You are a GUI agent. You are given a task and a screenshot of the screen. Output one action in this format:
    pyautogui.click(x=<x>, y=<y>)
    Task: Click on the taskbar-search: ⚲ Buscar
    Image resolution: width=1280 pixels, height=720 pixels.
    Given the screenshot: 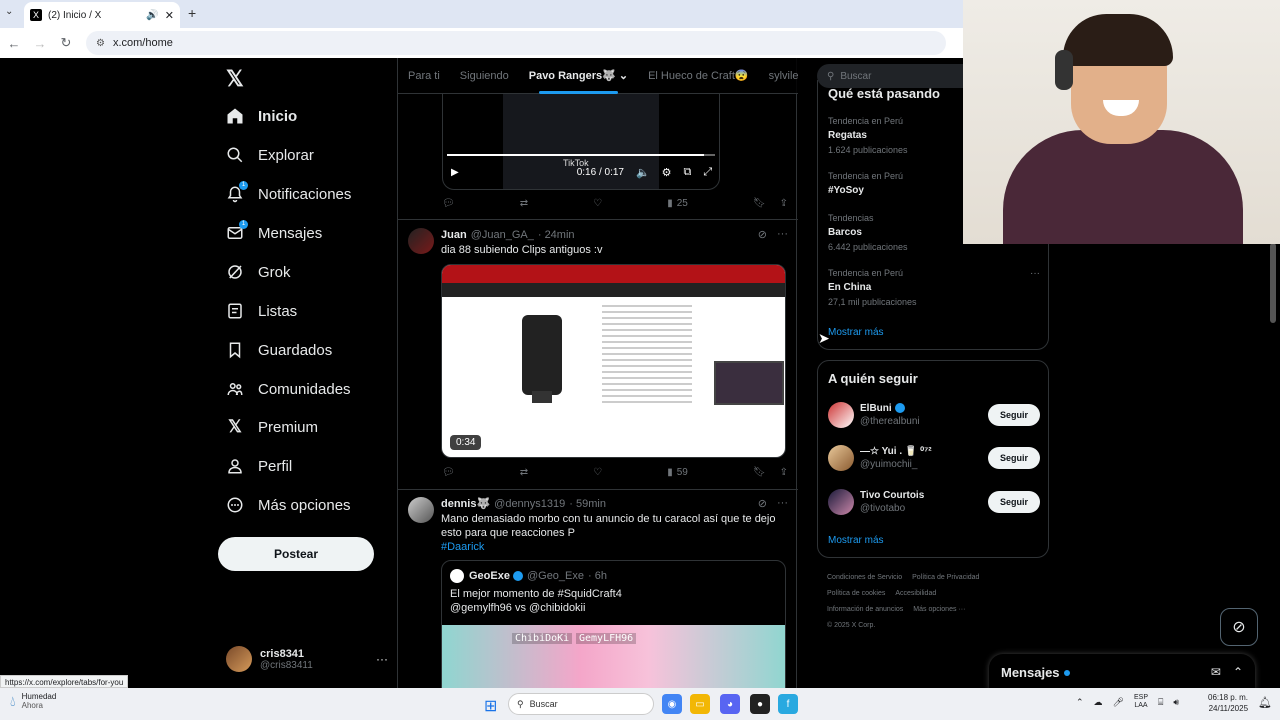 What is the action you would take?
    pyautogui.click(x=581, y=704)
    